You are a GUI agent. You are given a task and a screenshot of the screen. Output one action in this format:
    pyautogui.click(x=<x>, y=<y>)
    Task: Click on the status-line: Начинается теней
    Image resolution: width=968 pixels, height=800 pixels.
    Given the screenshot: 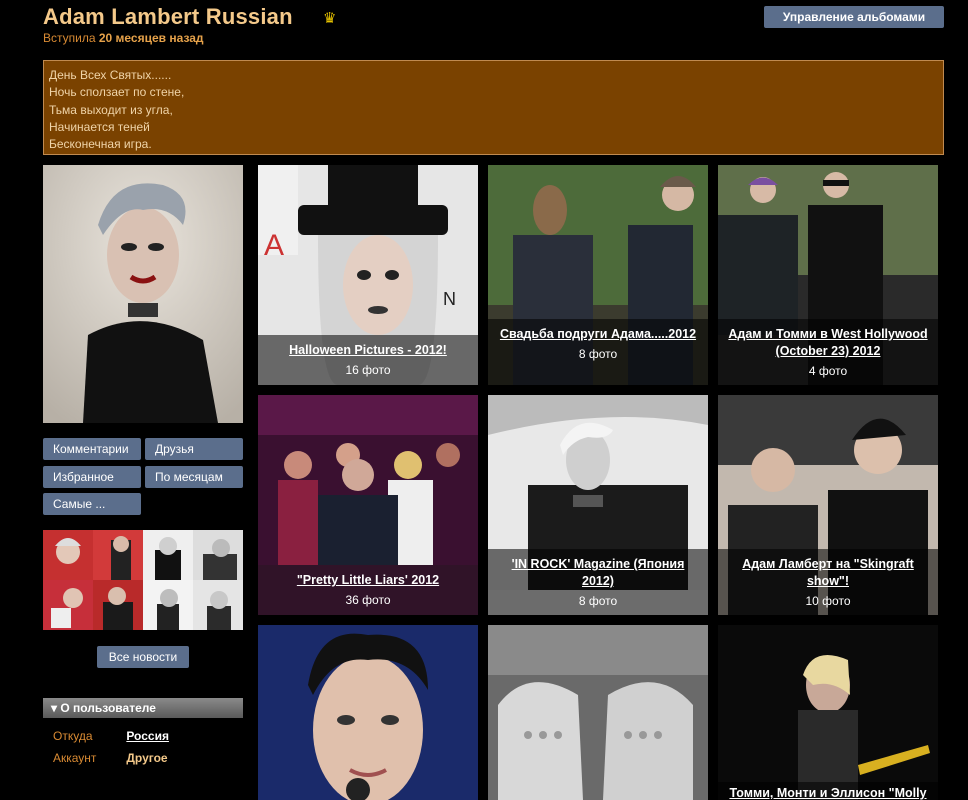 What is the action you would take?
    pyautogui.click(x=99, y=126)
    